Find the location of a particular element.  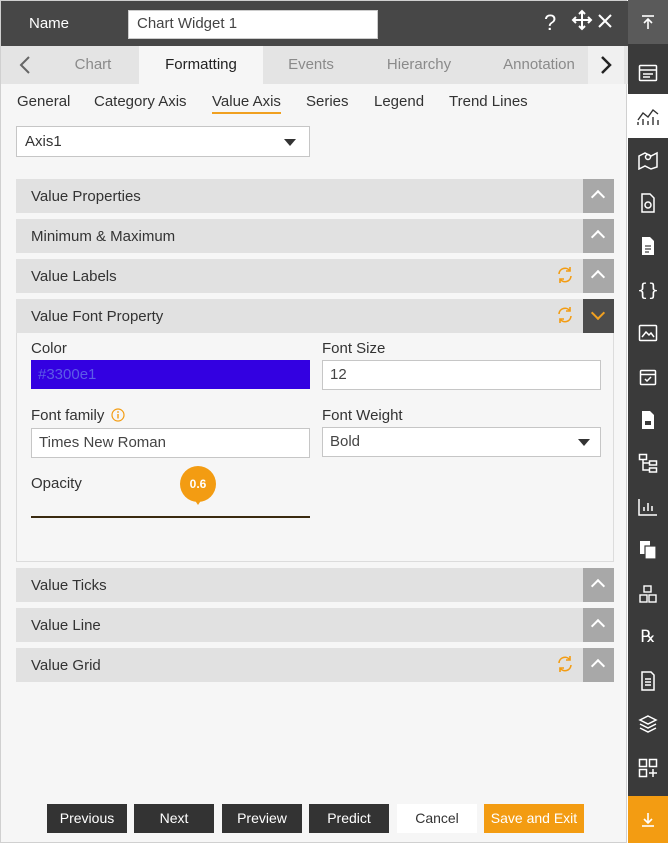

tabs-left-arrow-icon is located at coordinates (25, 65).